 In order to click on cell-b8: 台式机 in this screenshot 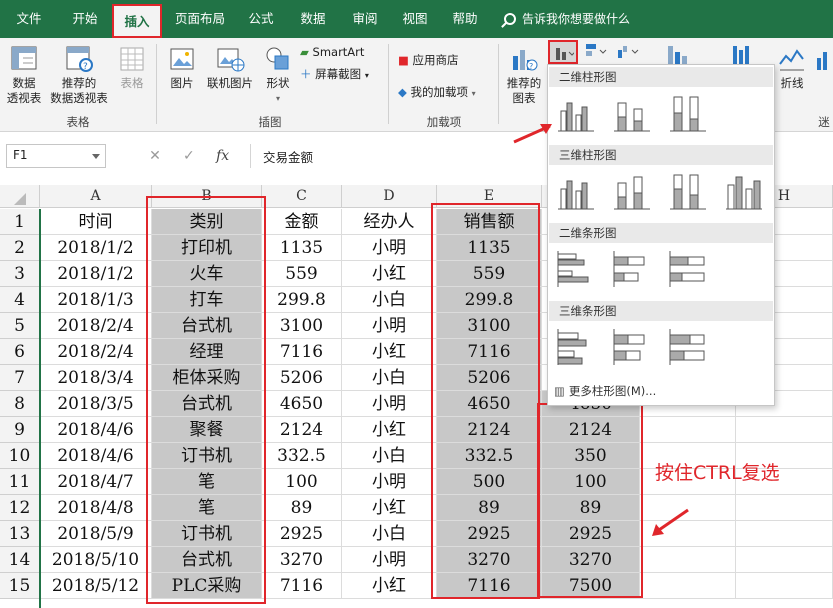, I will do `click(207, 404)`.